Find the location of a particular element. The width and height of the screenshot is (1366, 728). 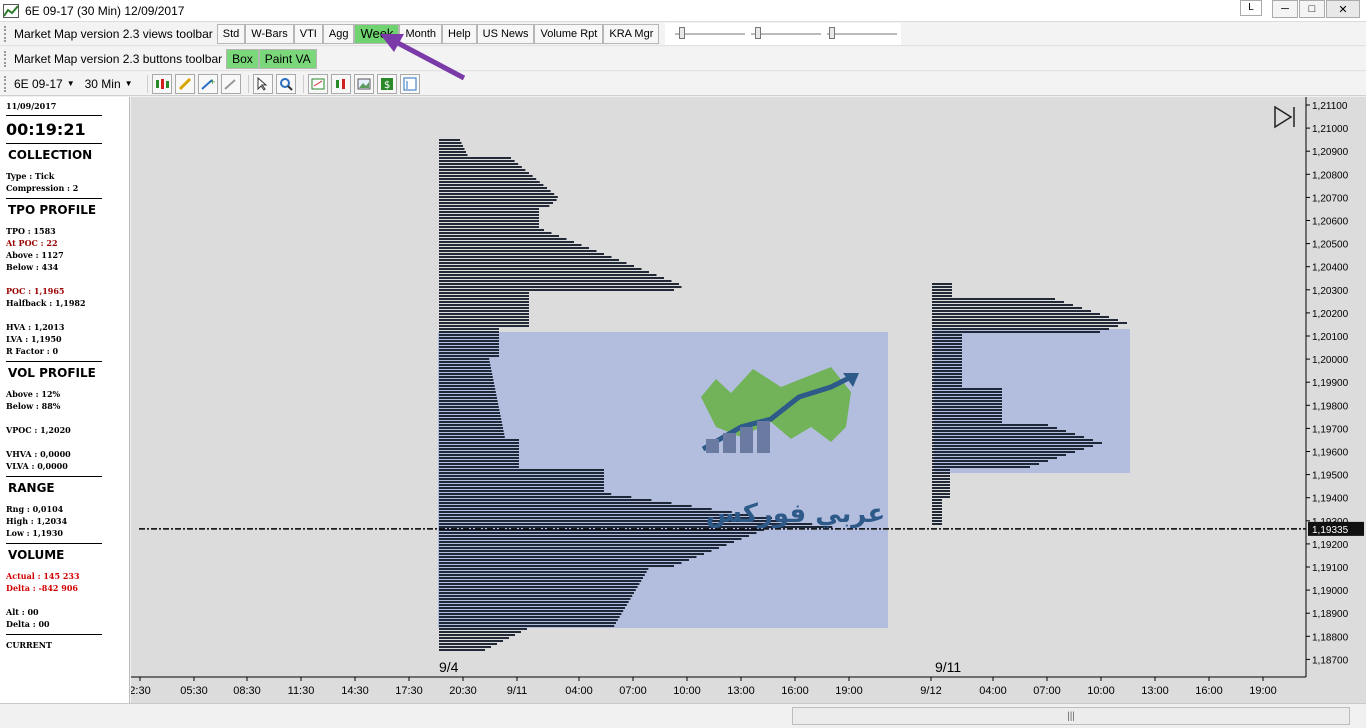

view-agg-button: Agg is located at coordinates (338, 33).